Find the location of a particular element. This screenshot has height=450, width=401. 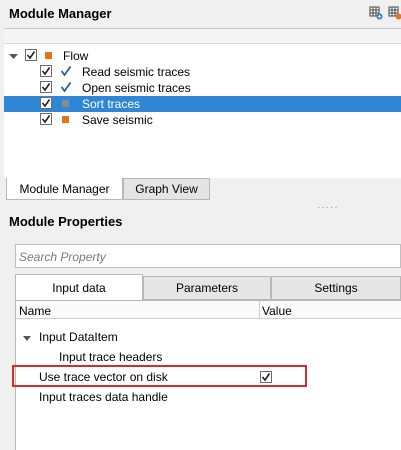

grid-row-label: Input trace headers is located at coordinates (111, 357).